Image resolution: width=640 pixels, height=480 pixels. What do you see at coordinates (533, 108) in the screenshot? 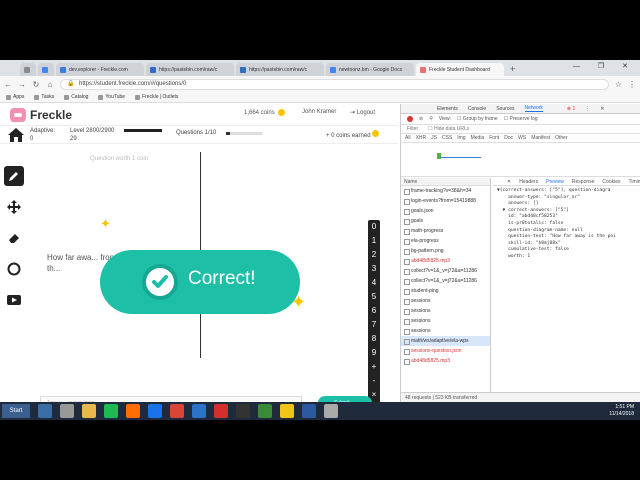
I see `devtools-tab: Network` at bounding box center [533, 108].